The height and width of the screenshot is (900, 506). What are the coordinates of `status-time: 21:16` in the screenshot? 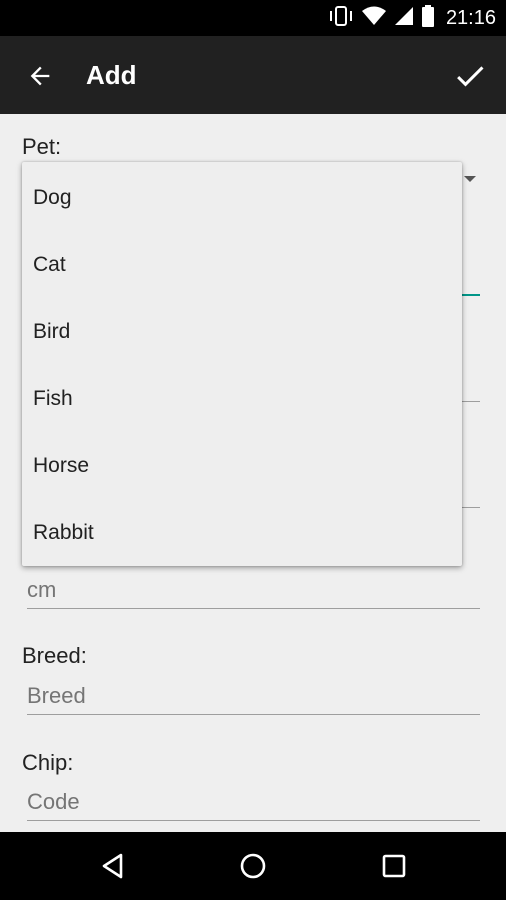 It's located at (470, 17).